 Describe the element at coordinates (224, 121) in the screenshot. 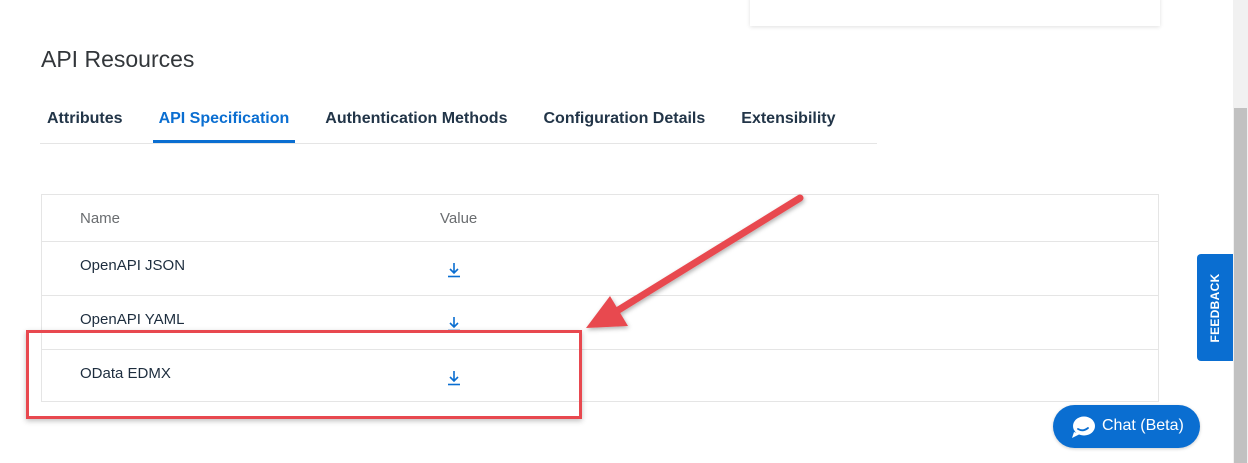

I see `tab-api-specification: API Specification` at that location.